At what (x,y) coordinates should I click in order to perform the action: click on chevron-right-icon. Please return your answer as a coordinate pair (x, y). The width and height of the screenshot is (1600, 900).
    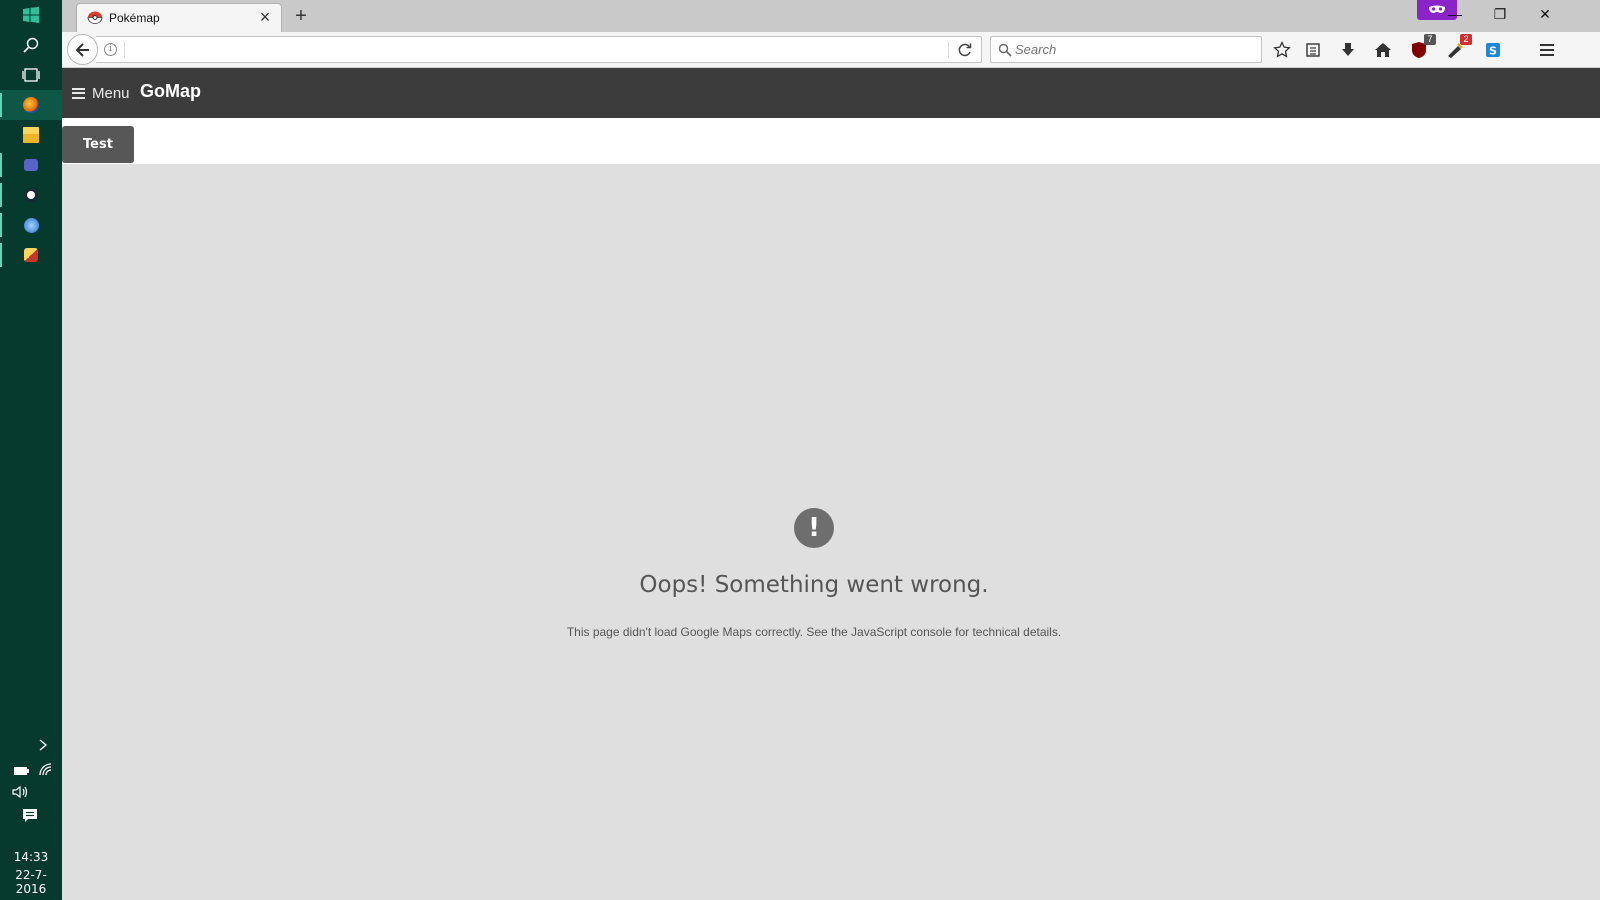
    Looking at the image, I should click on (43, 745).